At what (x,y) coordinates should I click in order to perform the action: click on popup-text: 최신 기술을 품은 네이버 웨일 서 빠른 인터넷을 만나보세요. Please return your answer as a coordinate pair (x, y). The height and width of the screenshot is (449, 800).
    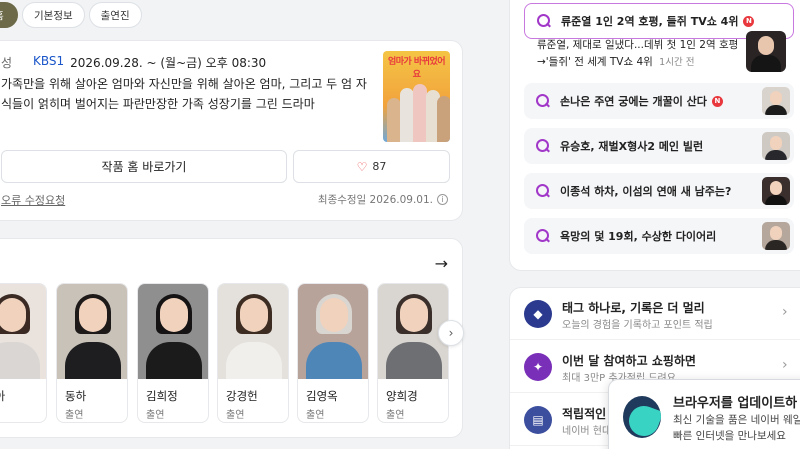
    Looking at the image, I should click on (736, 428).